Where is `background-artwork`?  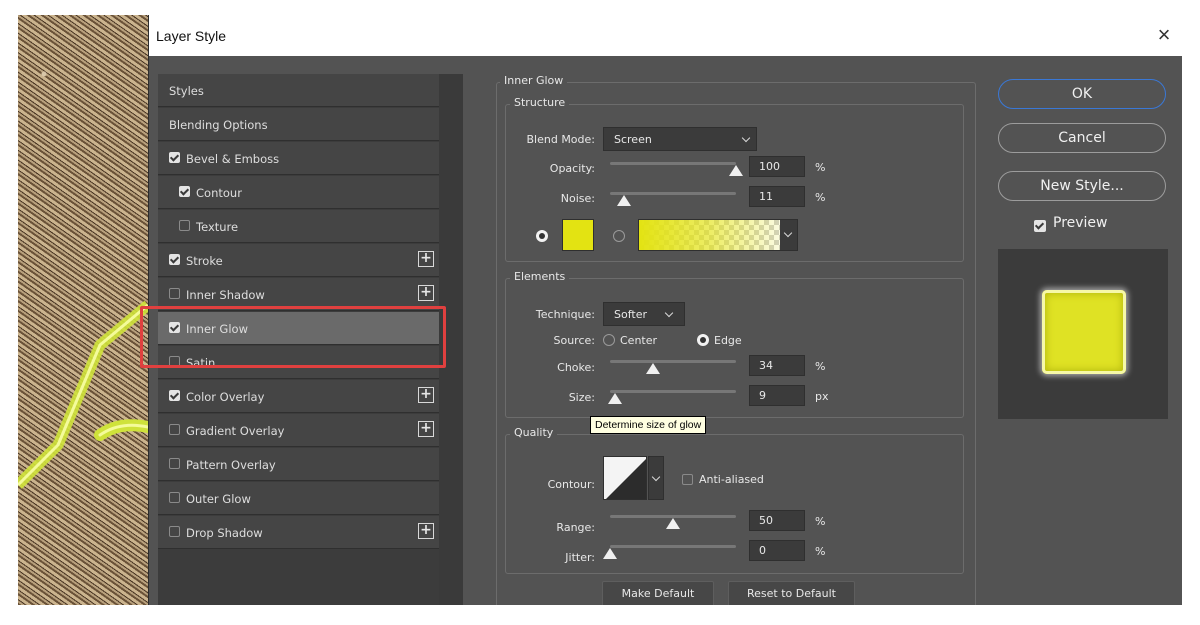
background-artwork is located at coordinates (83, 310).